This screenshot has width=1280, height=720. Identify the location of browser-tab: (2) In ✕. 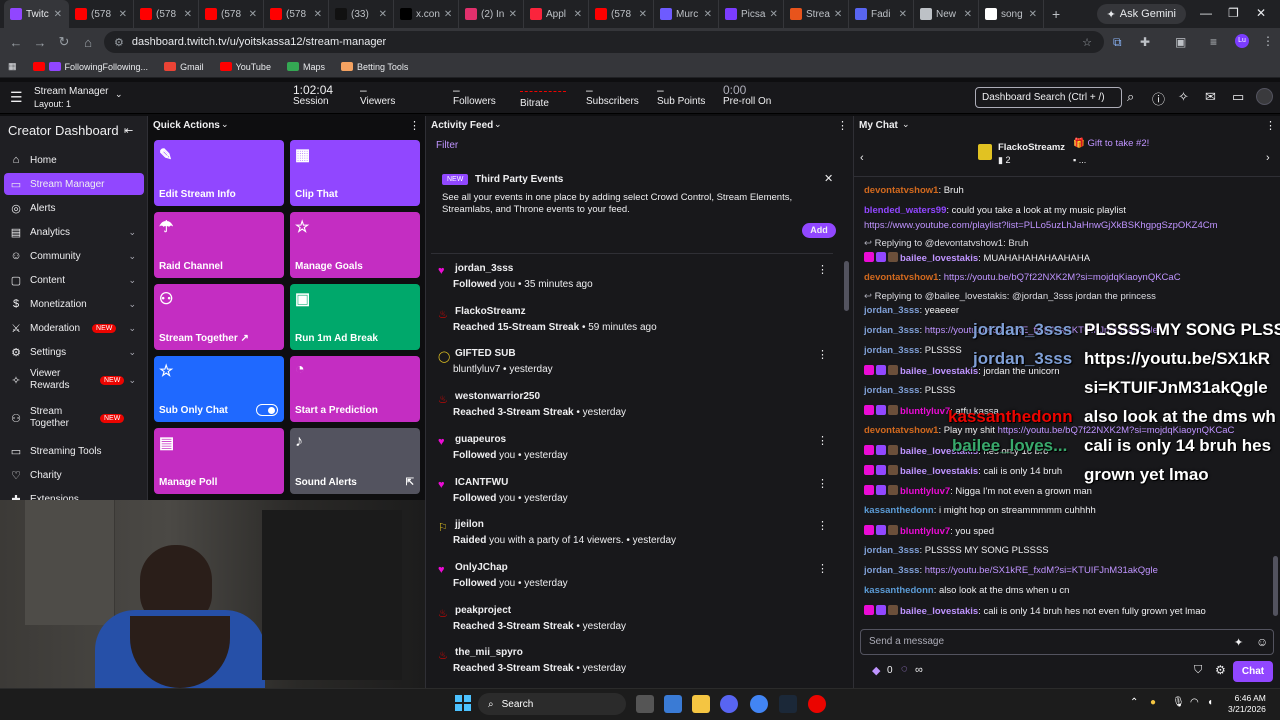
(491, 14).